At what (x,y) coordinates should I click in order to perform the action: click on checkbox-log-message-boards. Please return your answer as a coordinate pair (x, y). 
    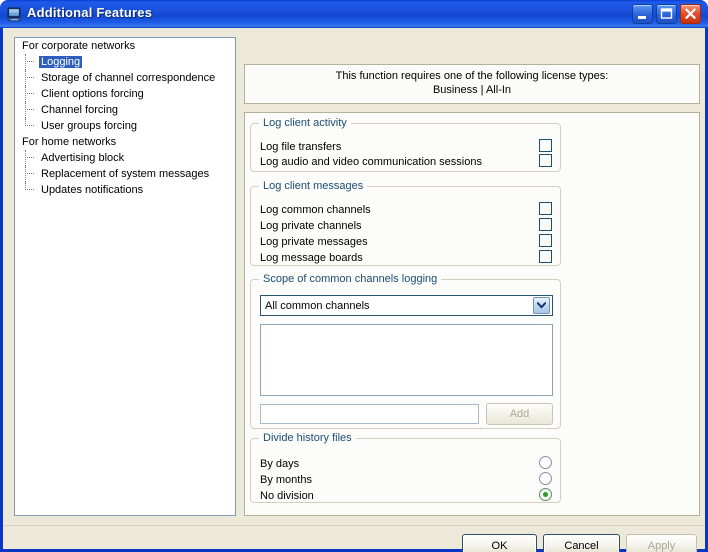
    Looking at the image, I should click on (545, 256).